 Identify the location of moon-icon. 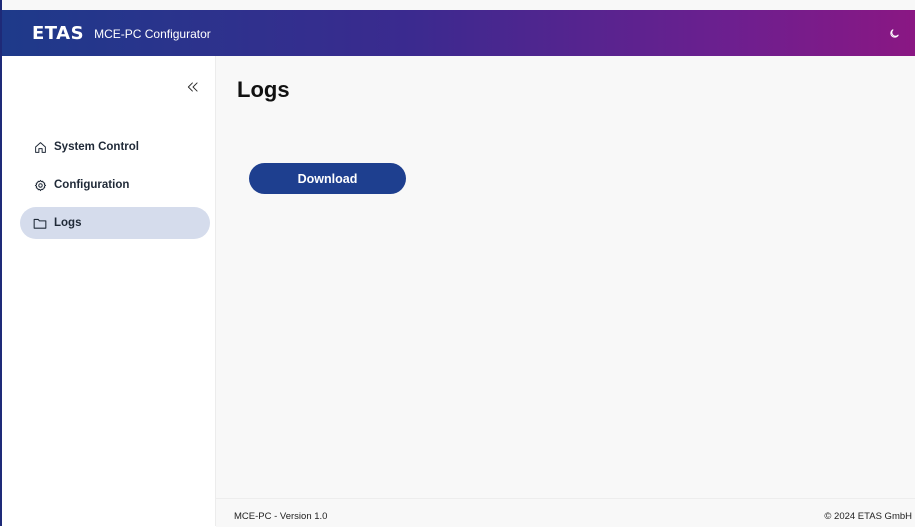
(894, 33).